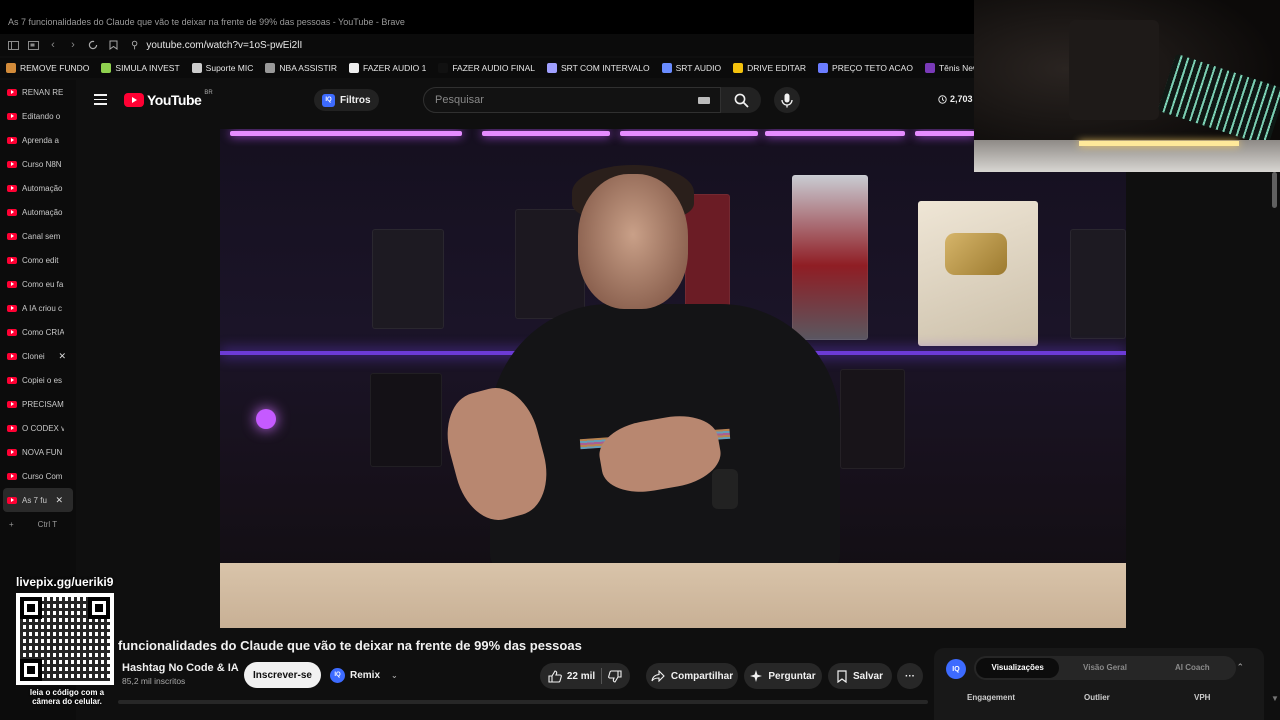 This screenshot has height=720, width=1280. What do you see at coordinates (168, 99) in the screenshot?
I see `youtube-logo: YouTube BR` at bounding box center [168, 99].